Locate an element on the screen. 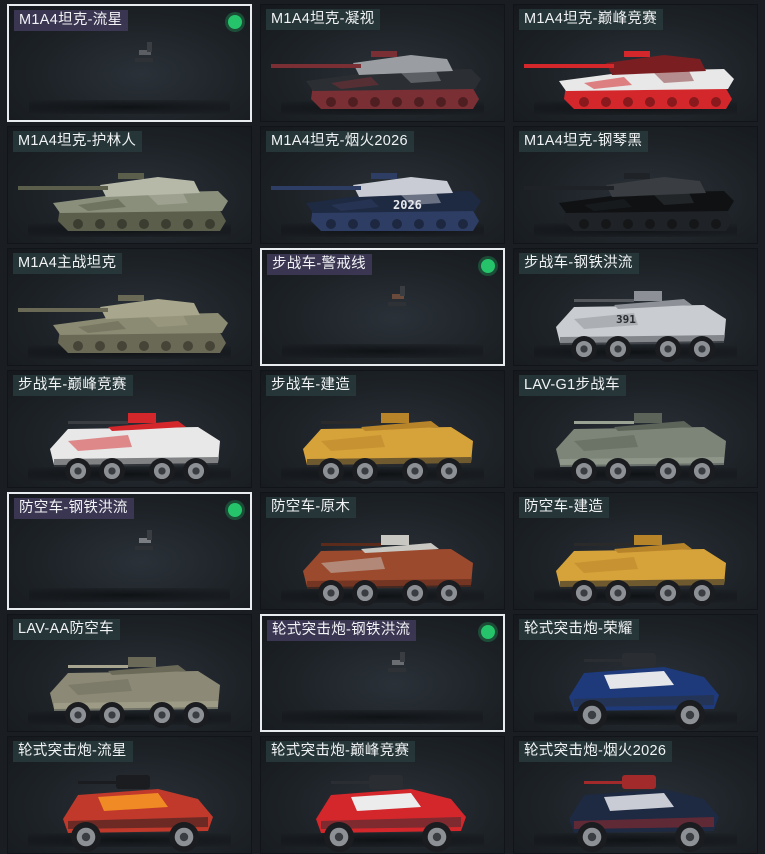 Image resolution: width=765 pixels, height=854 pixels. skin-name-label: M1A4坦克-护林人 is located at coordinates (78, 141).